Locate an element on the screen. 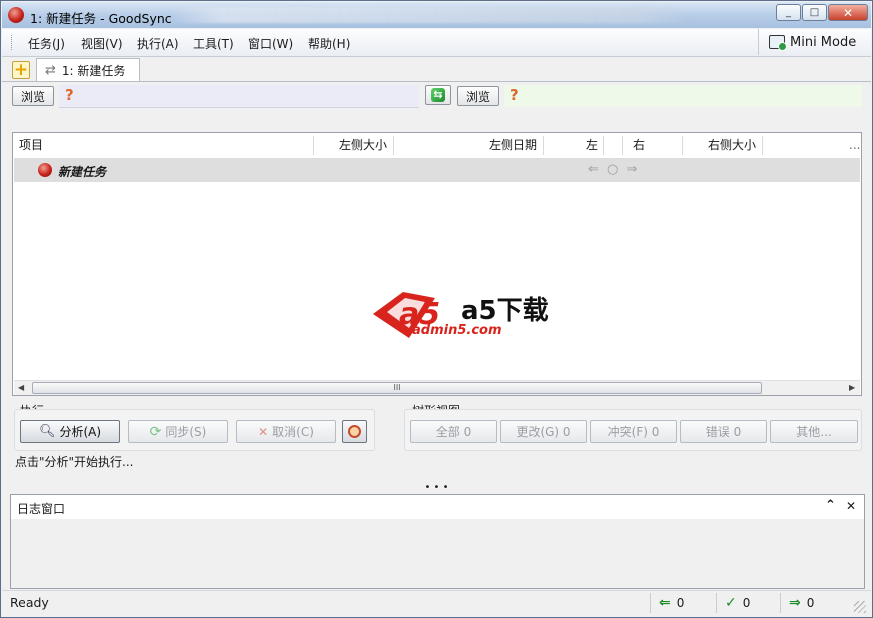 This screenshot has height=618, width=873. row-direction-controls: ⇐ ○ ⇒ is located at coordinates (613, 169).